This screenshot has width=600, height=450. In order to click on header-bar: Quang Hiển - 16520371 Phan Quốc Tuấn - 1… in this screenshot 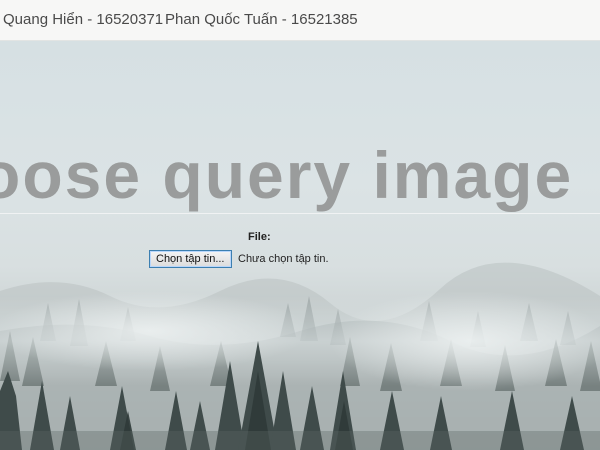, I will do `click(300, 20)`.